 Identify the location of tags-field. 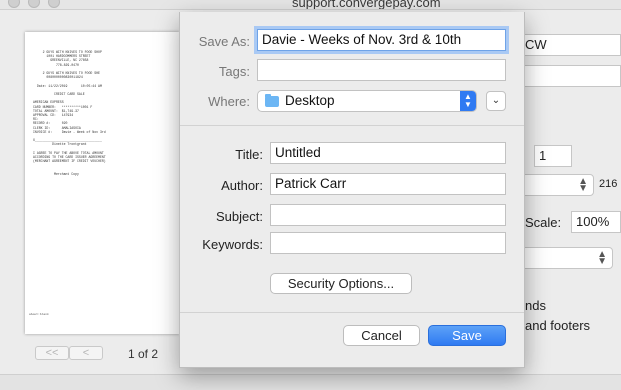
(381, 70).